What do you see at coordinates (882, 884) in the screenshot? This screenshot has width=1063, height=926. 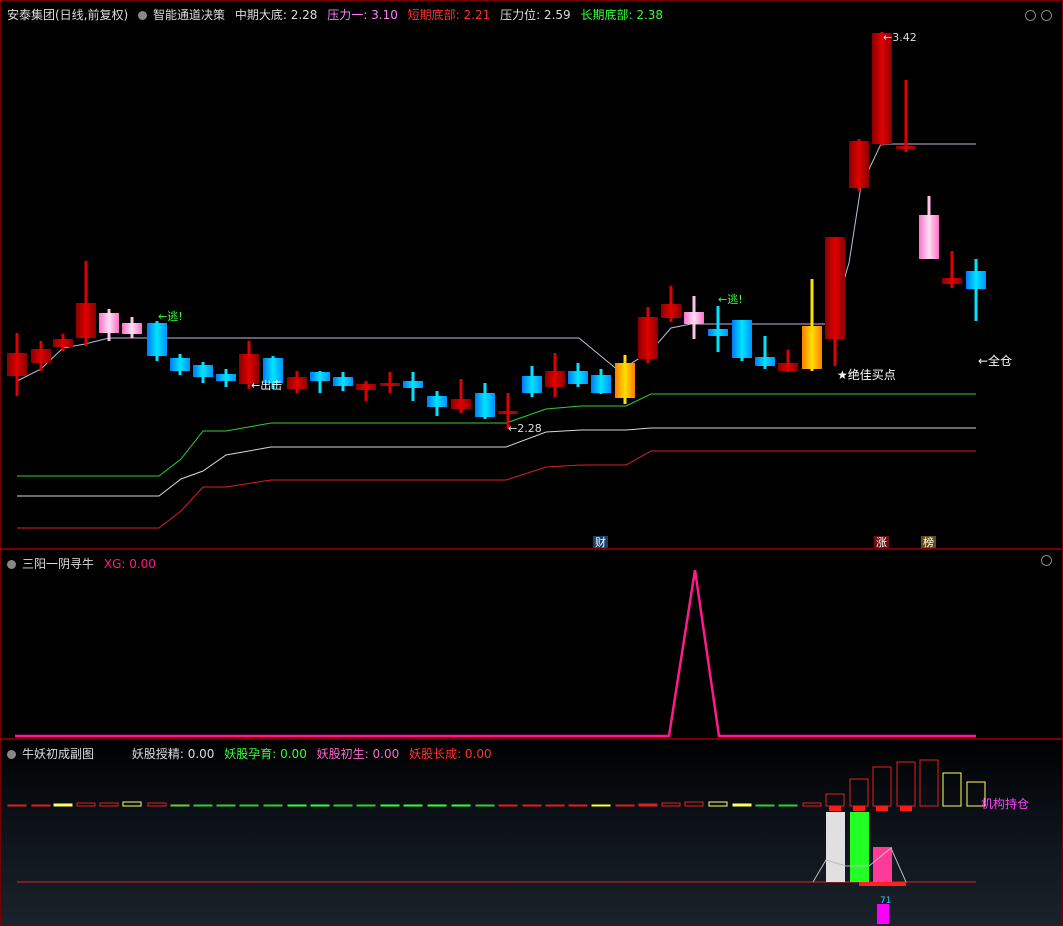 I see `red-base` at bounding box center [882, 884].